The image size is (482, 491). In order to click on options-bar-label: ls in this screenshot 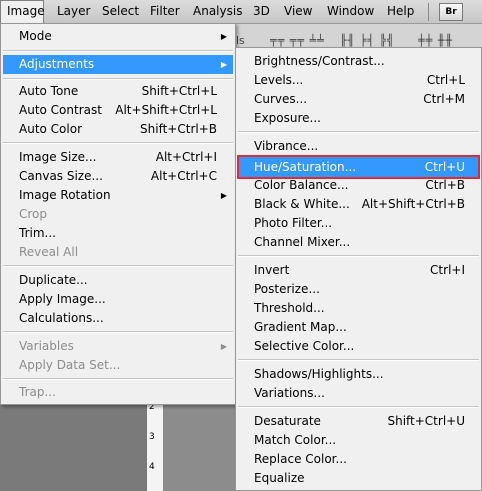, I will do `click(240, 40)`.